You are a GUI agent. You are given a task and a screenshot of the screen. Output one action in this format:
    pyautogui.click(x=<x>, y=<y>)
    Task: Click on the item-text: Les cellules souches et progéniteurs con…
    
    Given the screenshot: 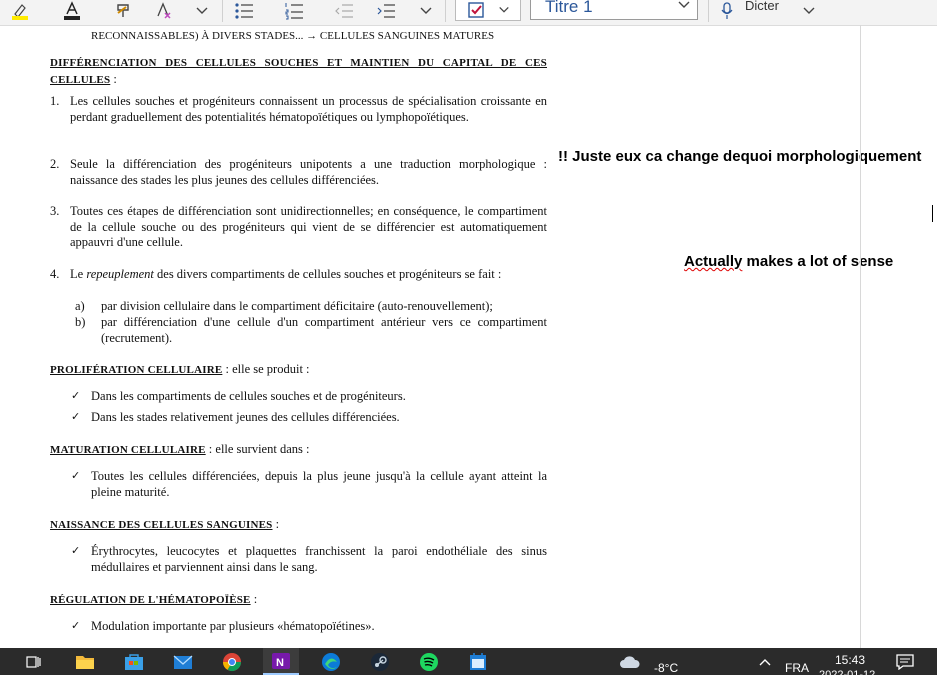 What is the action you would take?
    pyautogui.click(x=308, y=109)
    